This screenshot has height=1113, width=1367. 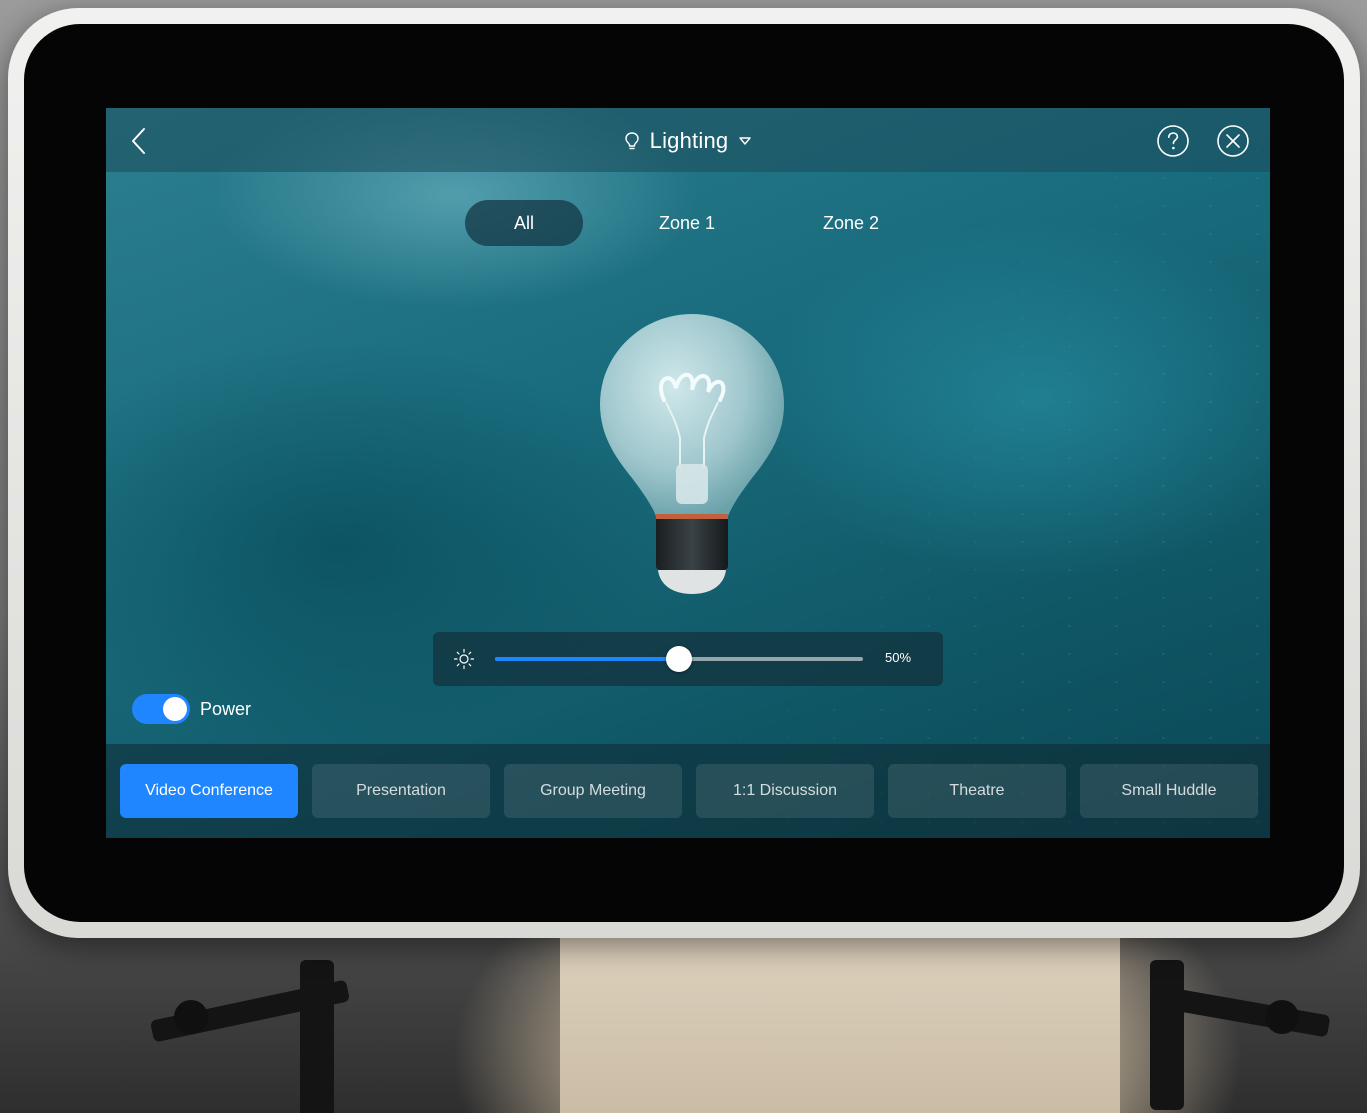 What do you see at coordinates (593, 791) in the screenshot?
I see `scene-group-meeting: Group Meeting` at bounding box center [593, 791].